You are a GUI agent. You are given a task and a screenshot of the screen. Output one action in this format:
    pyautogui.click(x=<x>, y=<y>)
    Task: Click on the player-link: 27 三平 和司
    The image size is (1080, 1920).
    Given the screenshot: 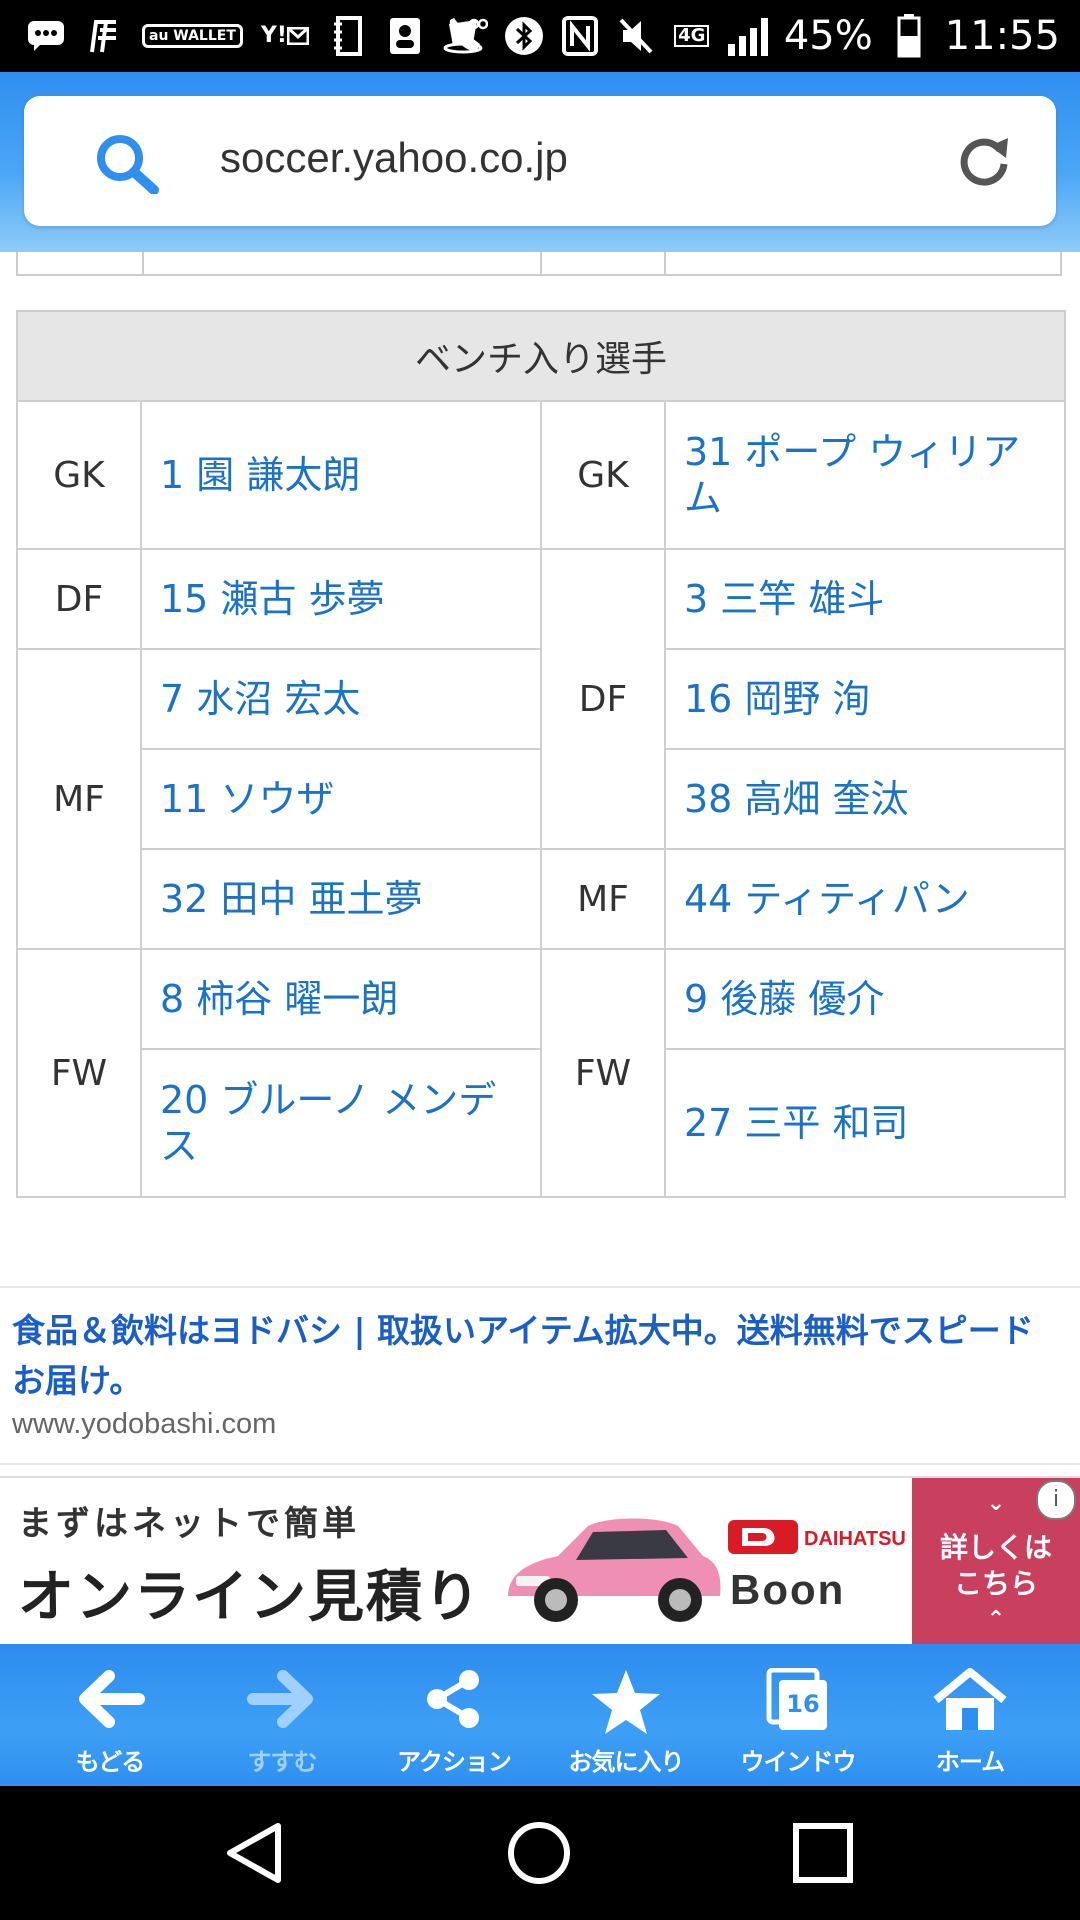 What is the action you would take?
    pyautogui.click(x=865, y=1123)
    